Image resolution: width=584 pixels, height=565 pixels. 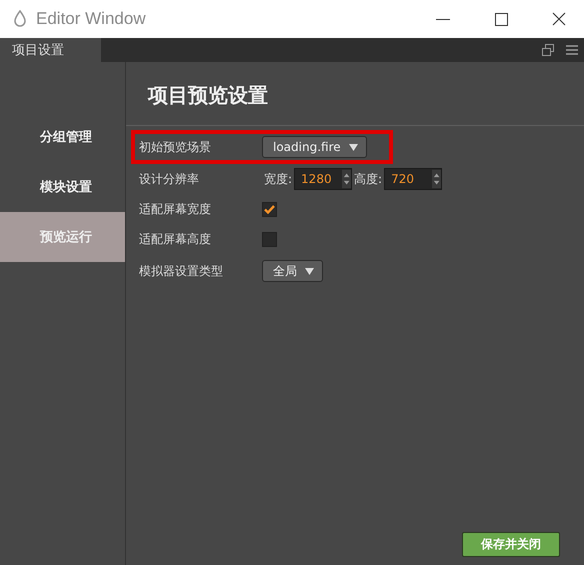 I want to click on setting-label: 适配屏幕高度, so click(x=175, y=239).